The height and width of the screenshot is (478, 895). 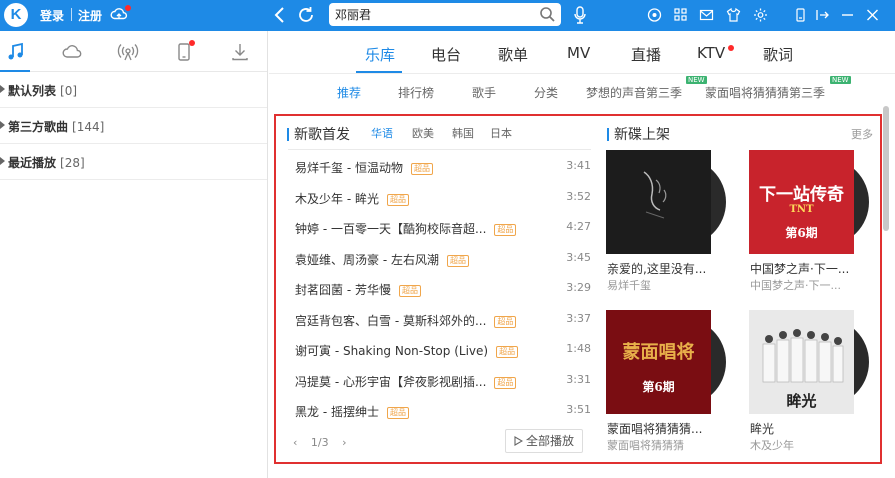 What do you see at coordinates (16, 52) in the screenshot?
I see `music-note-icon` at bounding box center [16, 52].